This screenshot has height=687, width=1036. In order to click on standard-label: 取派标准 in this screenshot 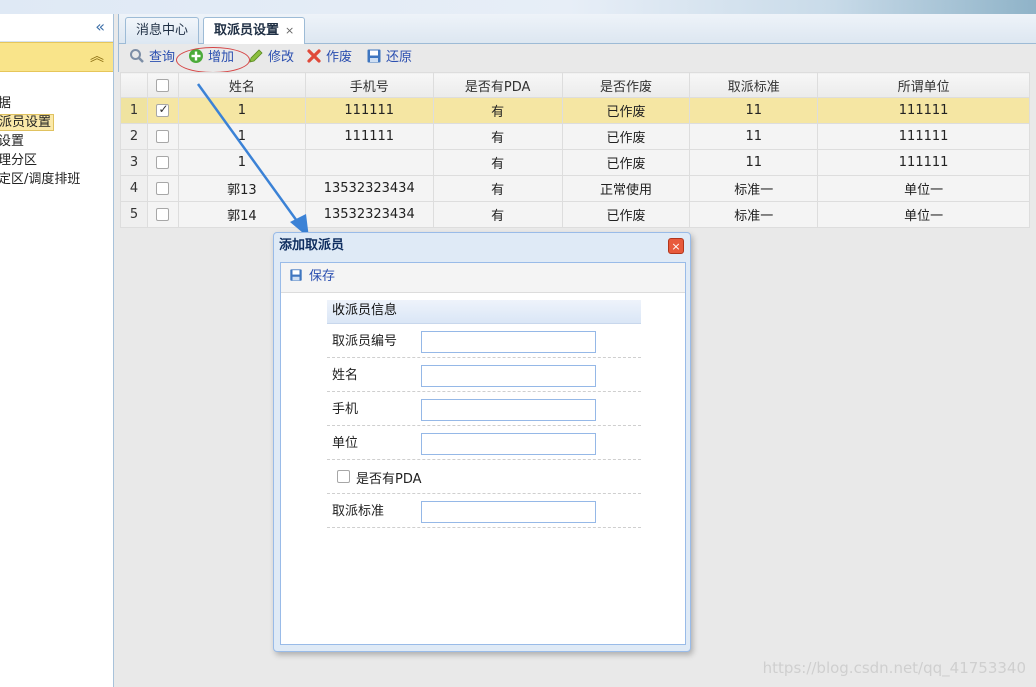, I will do `click(358, 511)`.